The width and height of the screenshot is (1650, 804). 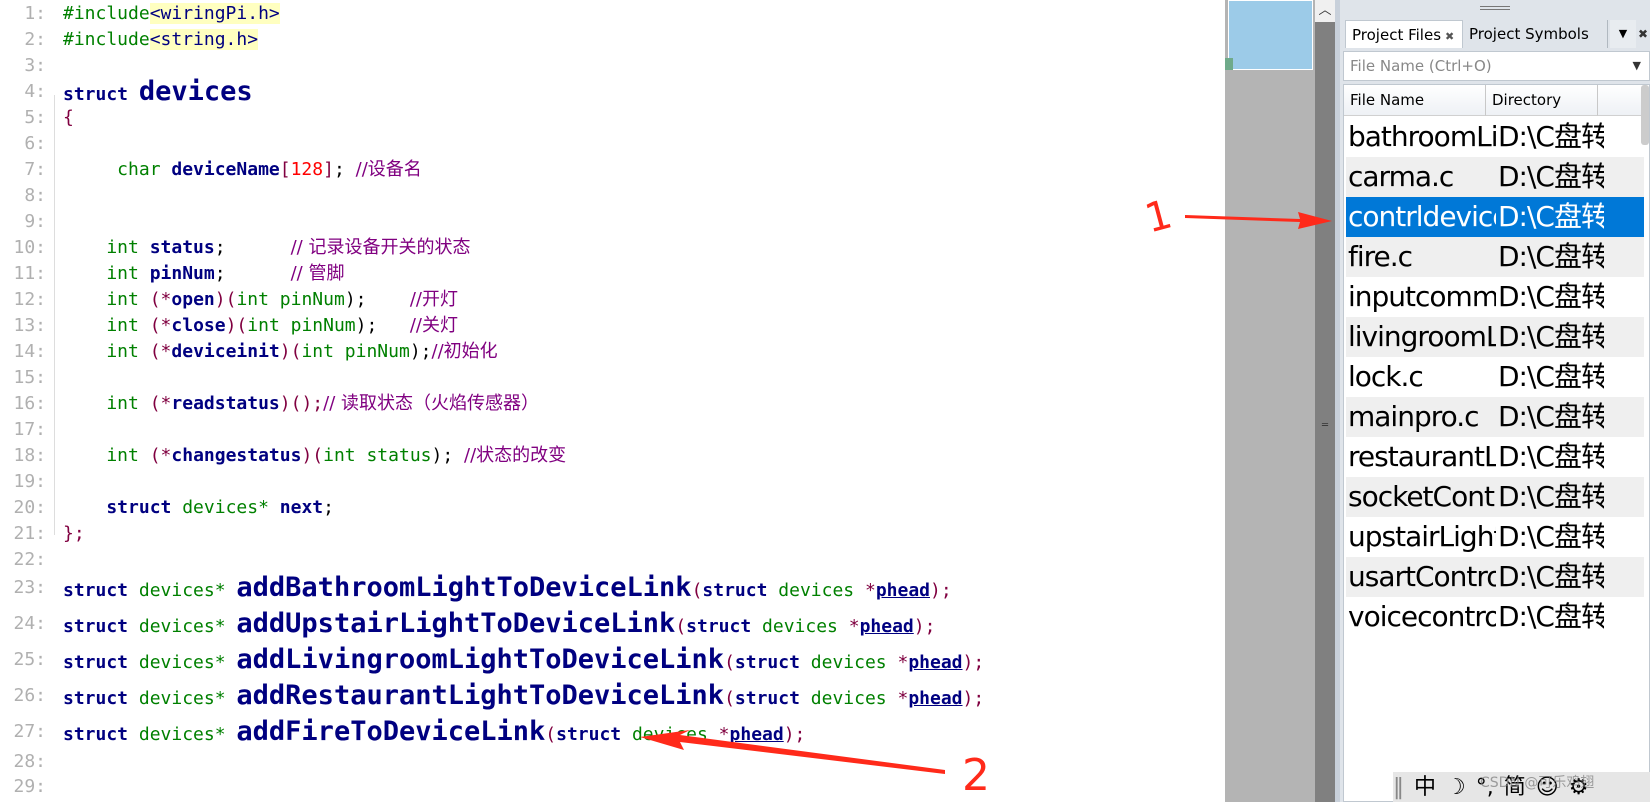 What do you see at coordinates (388, 169) in the screenshot?
I see `code-token: //设备名` at bounding box center [388, 169].